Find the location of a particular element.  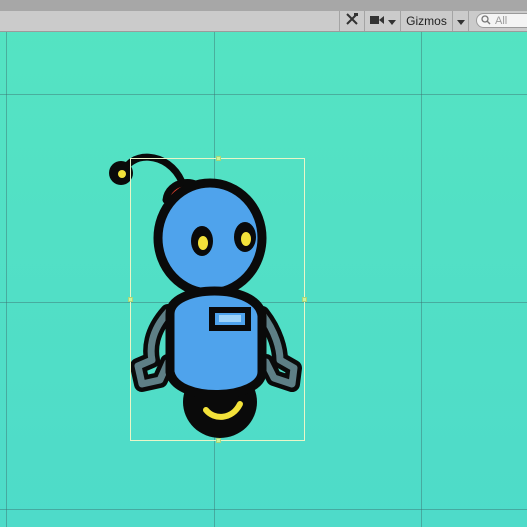

camera-dropdown-button is located at coordinates (382, 21).